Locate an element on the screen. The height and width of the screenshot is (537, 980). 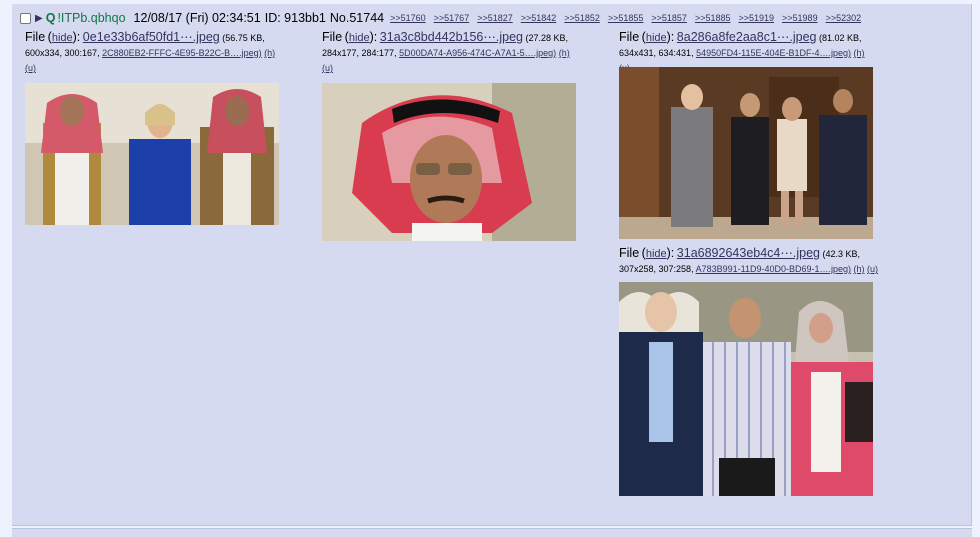
backlink: >>51767 is located at coordinates (452, 18).